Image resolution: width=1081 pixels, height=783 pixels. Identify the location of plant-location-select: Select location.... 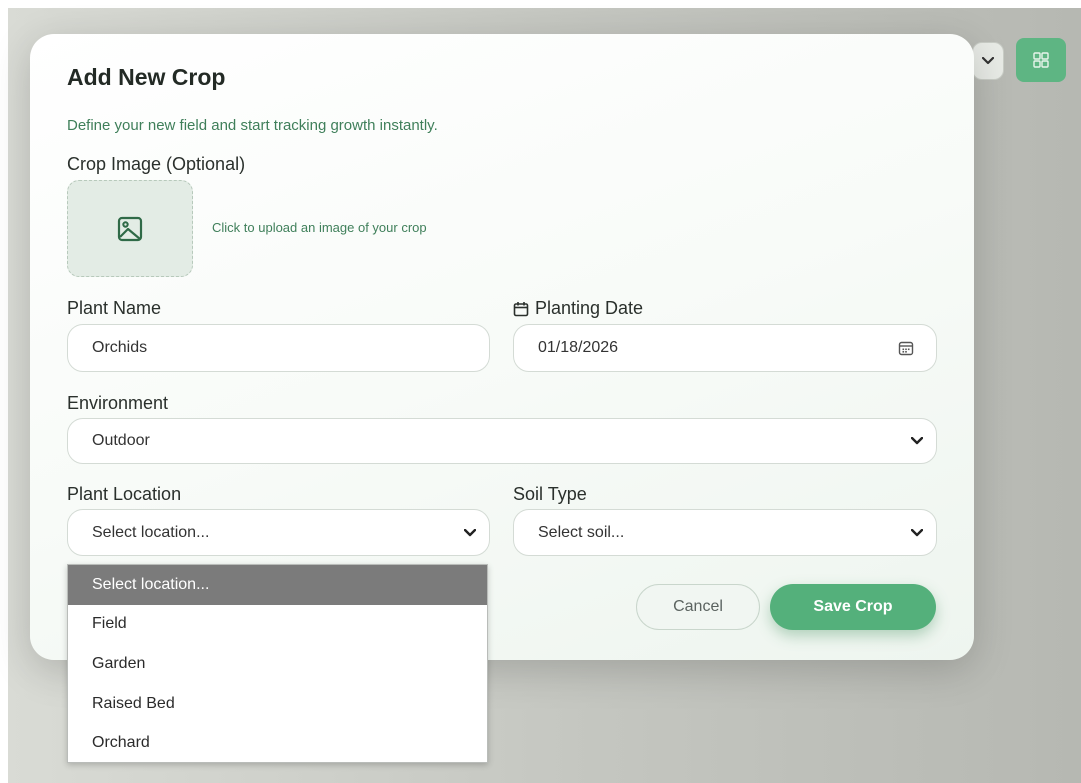
(278, 532).